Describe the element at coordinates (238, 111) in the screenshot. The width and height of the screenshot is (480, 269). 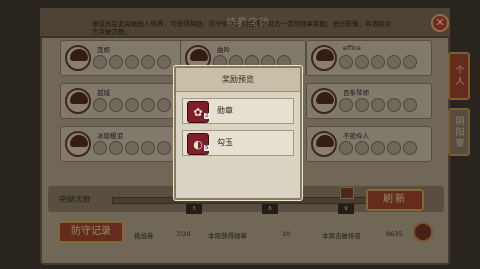
I see `reward-item: ✿ 2 勋章` at that location.